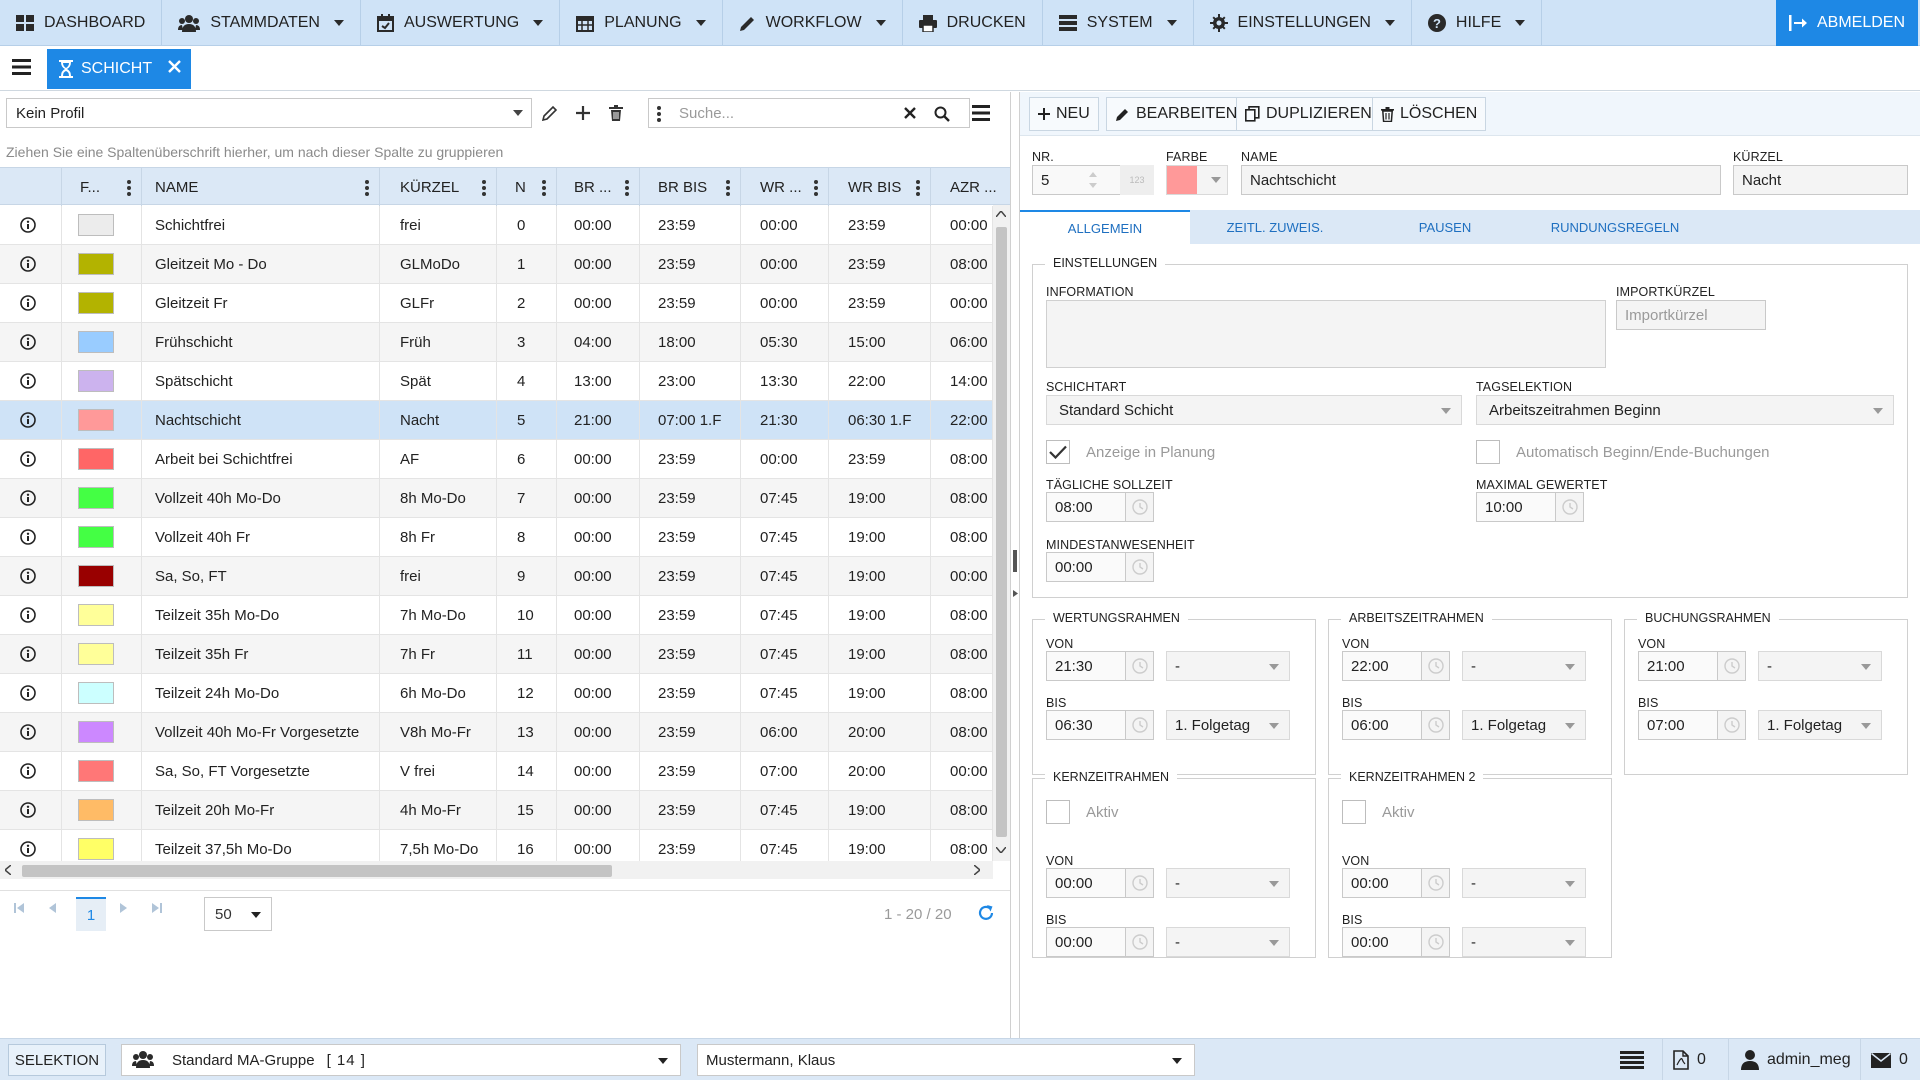 This screenshot has width=1920, height=1080. I want to click on table-row: Sa, So, FT frei 9 00:00 23:59 07:45 19:00 00:00, so click(496, 576).